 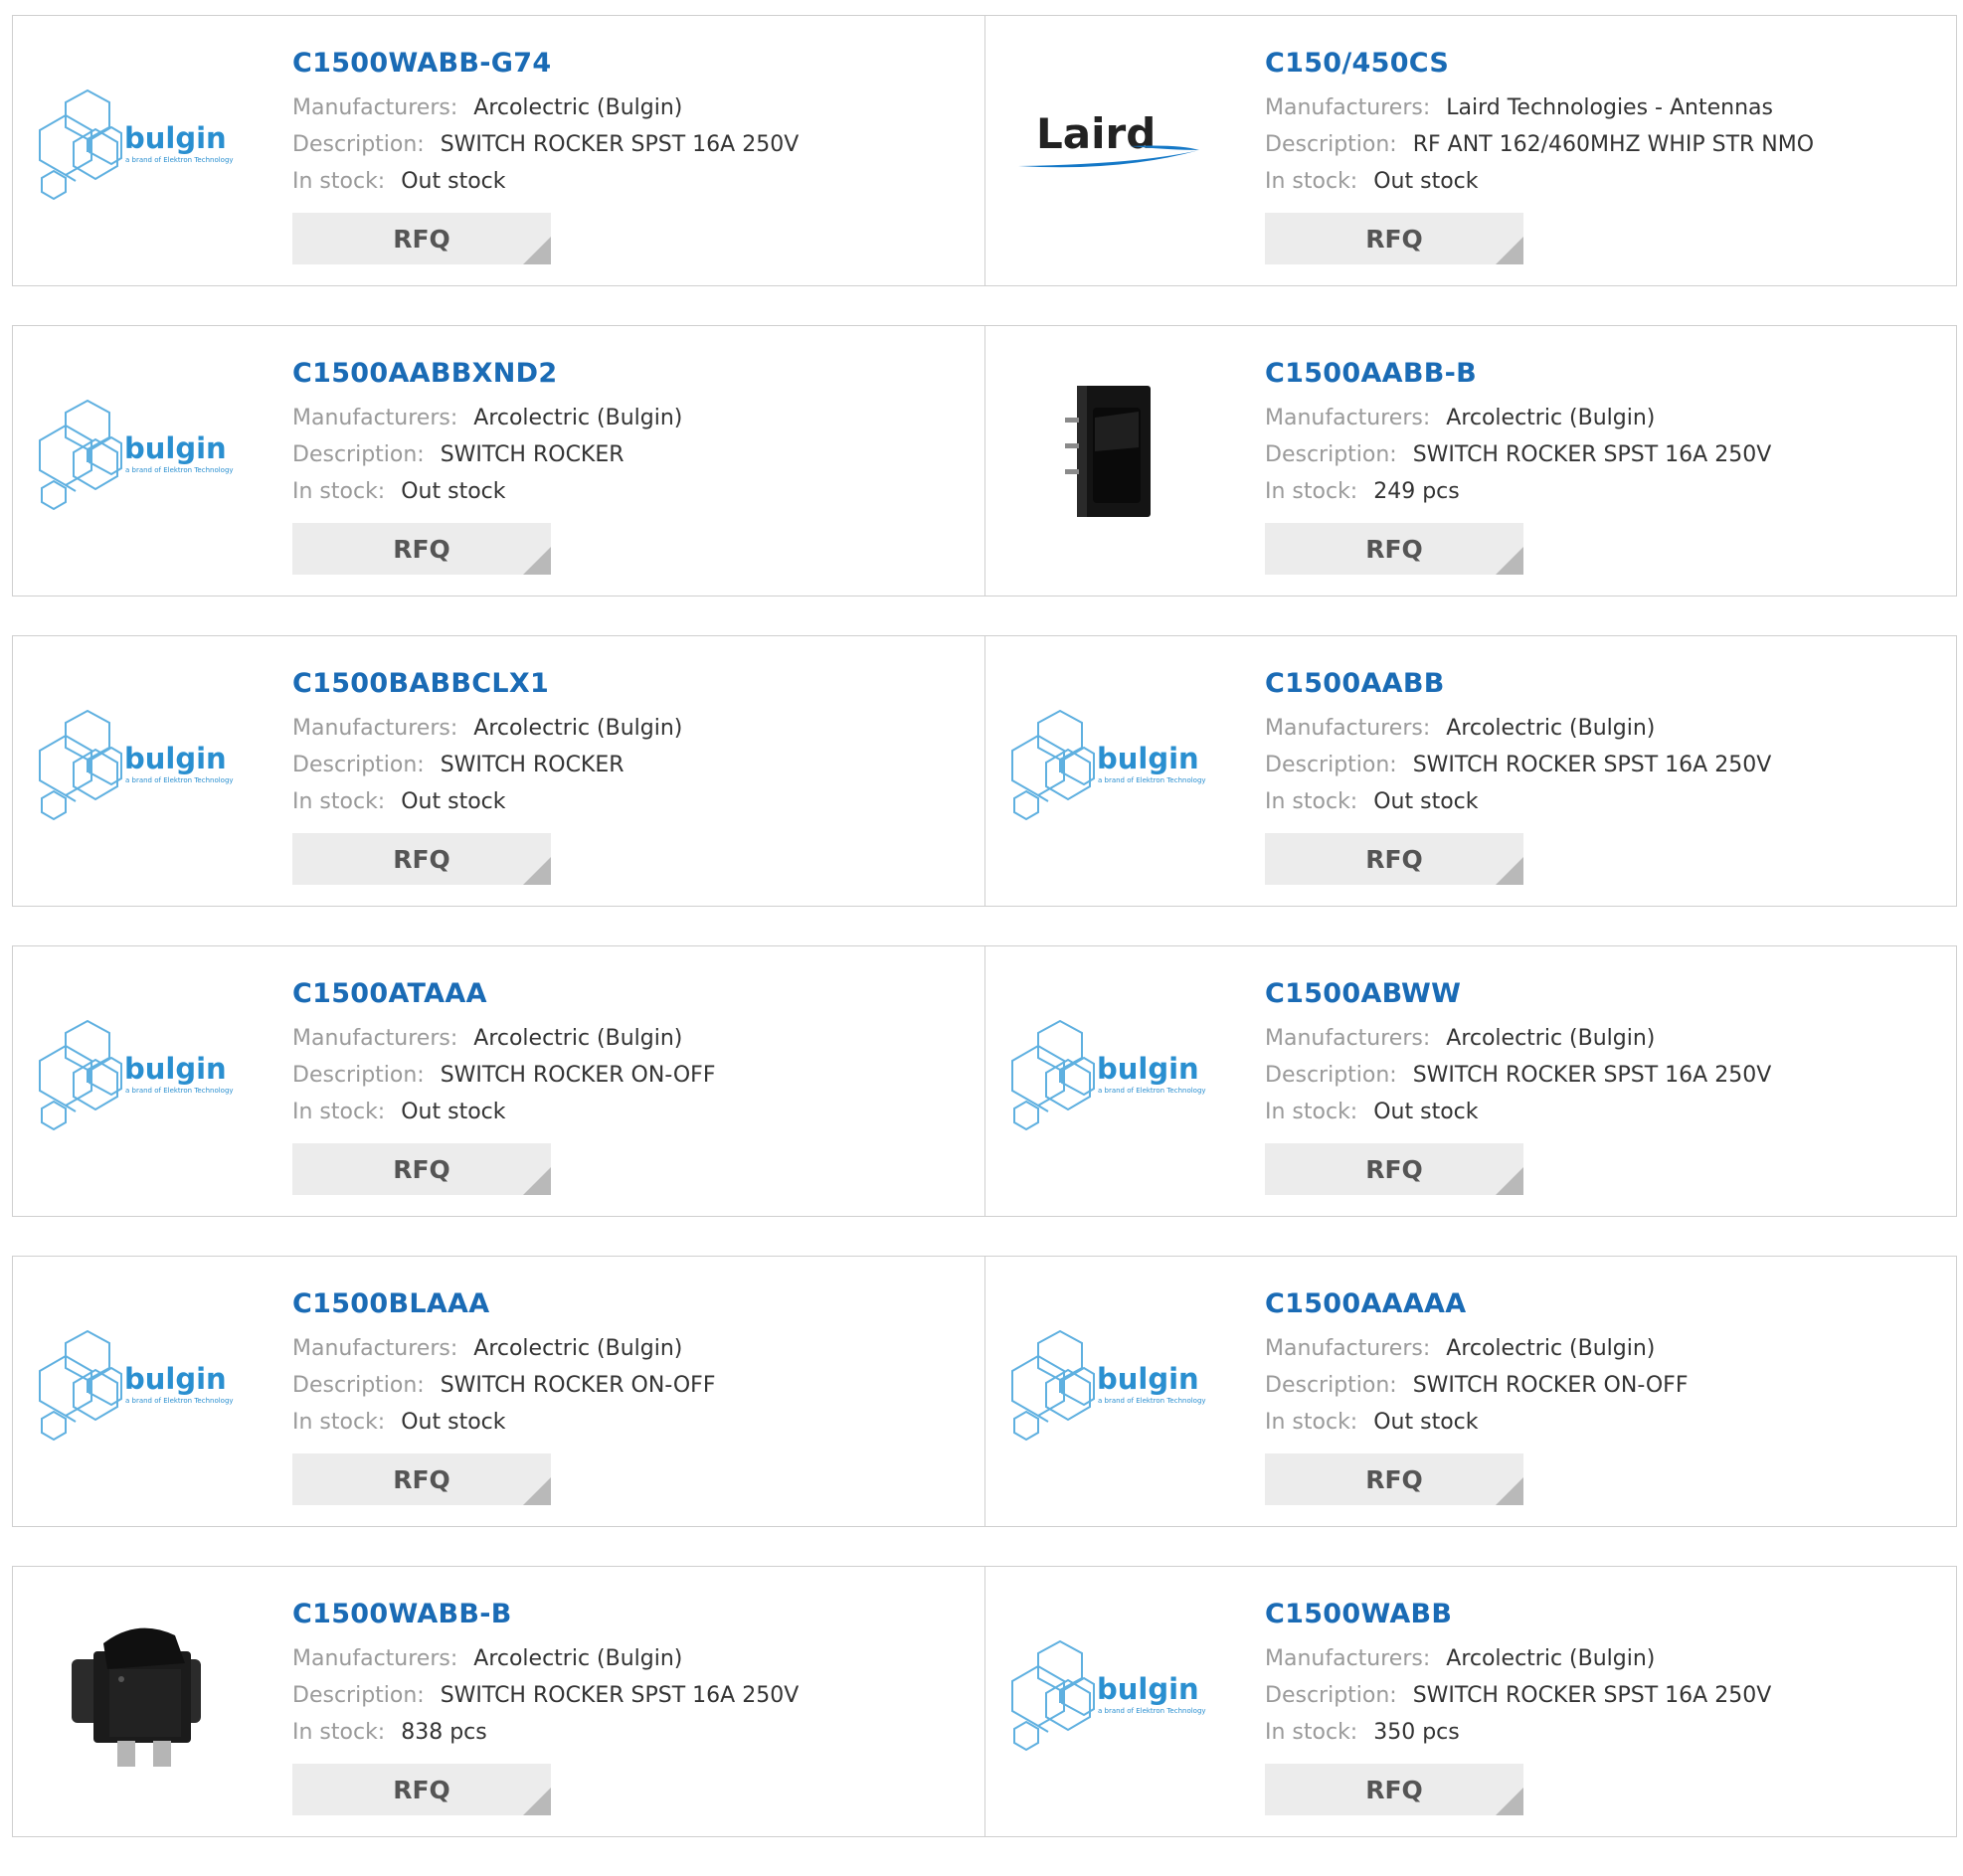 I want to click on product-image: Laird, so click(x=1109, y=142).